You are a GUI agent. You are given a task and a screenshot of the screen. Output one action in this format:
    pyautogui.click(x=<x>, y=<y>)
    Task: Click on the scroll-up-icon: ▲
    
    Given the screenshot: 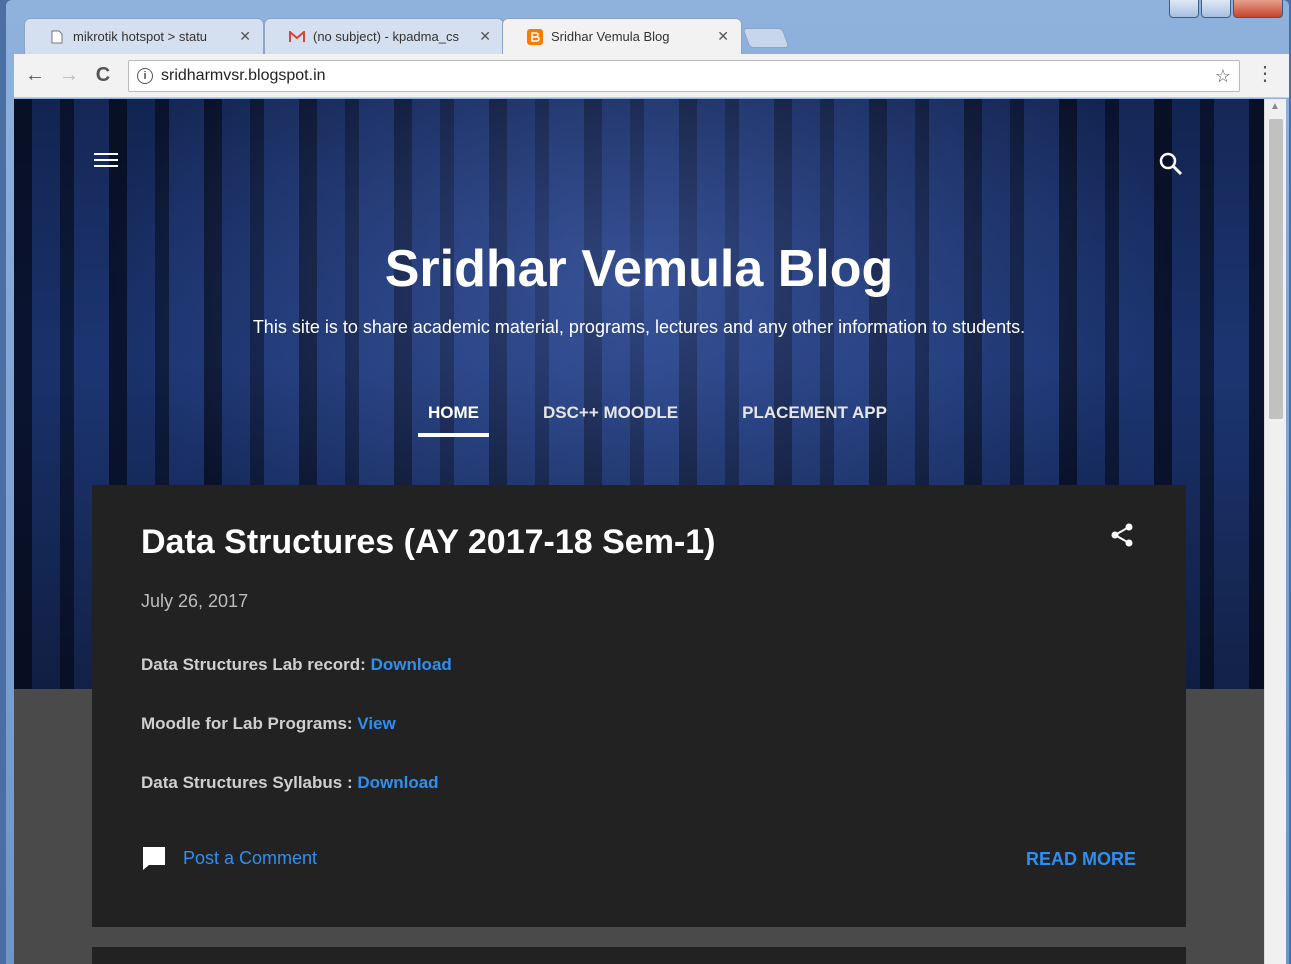 What is the action you would take?
    pyautogui.click(x=1275, y=106)
    